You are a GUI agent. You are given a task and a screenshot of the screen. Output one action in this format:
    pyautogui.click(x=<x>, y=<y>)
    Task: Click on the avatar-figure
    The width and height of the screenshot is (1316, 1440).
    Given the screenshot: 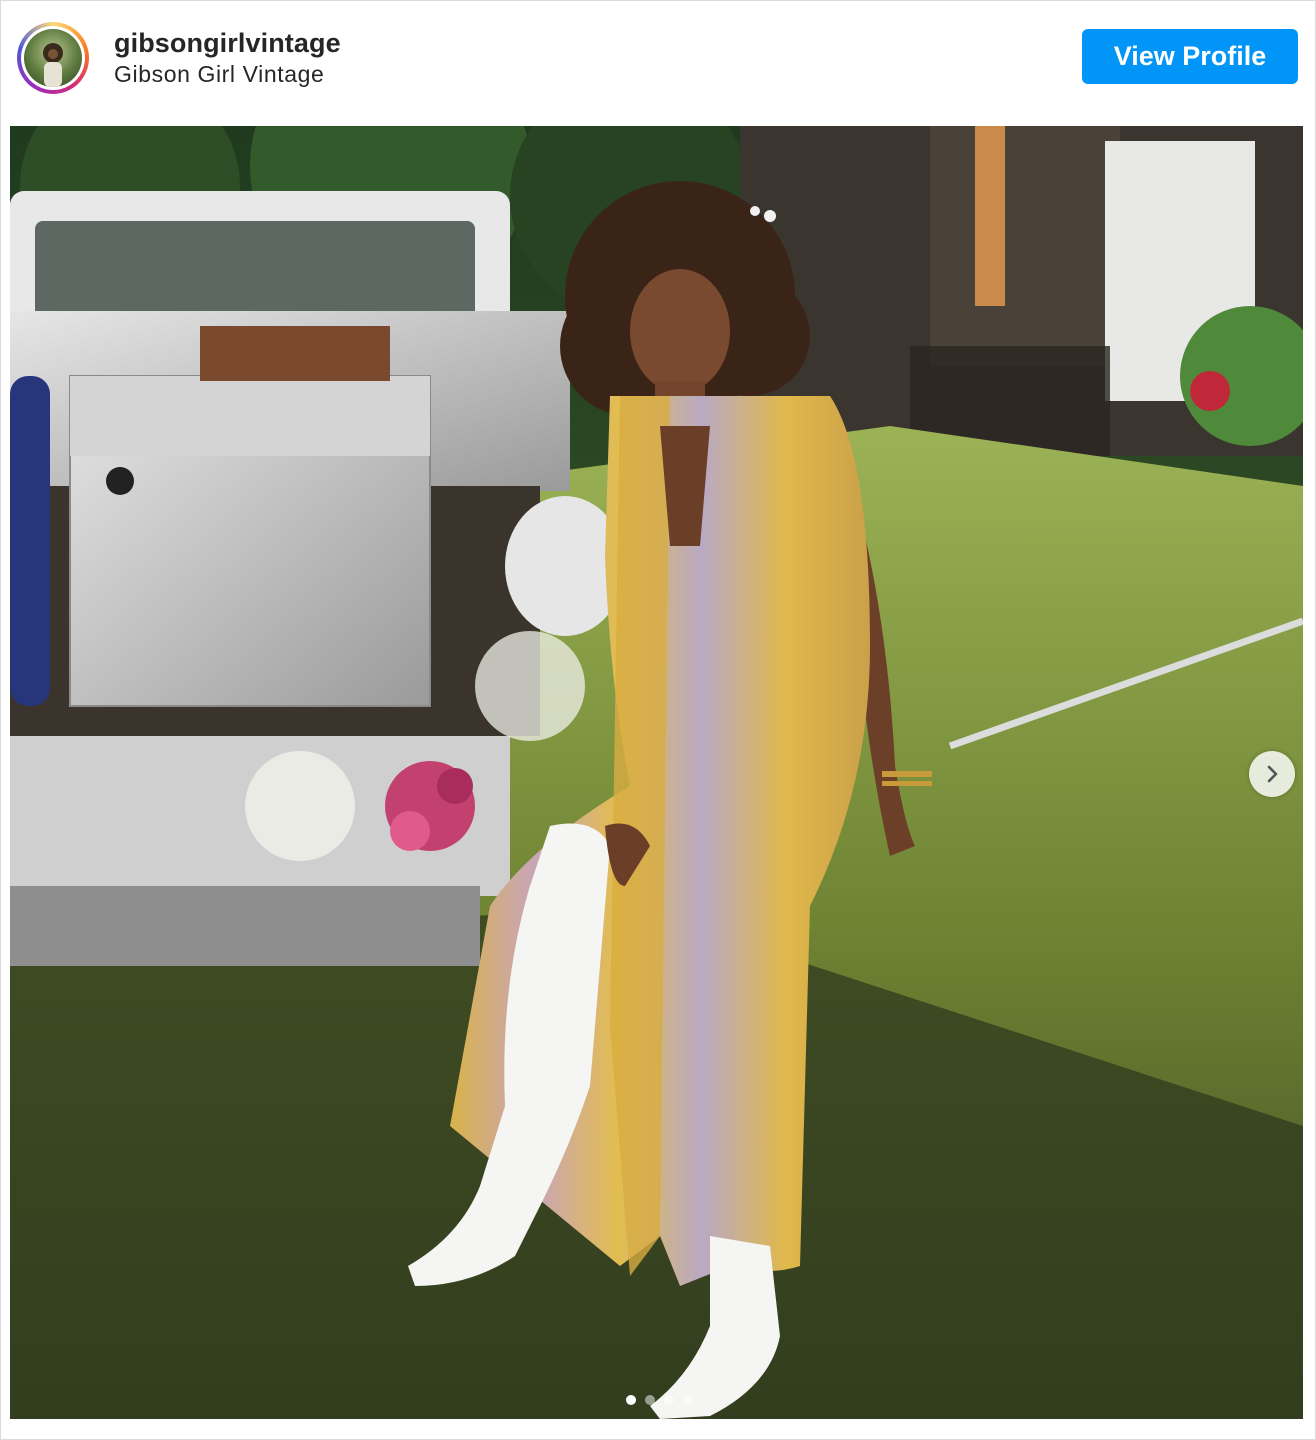 What is the action you would take?
    pyautogui.click(x=53, y=65)
    